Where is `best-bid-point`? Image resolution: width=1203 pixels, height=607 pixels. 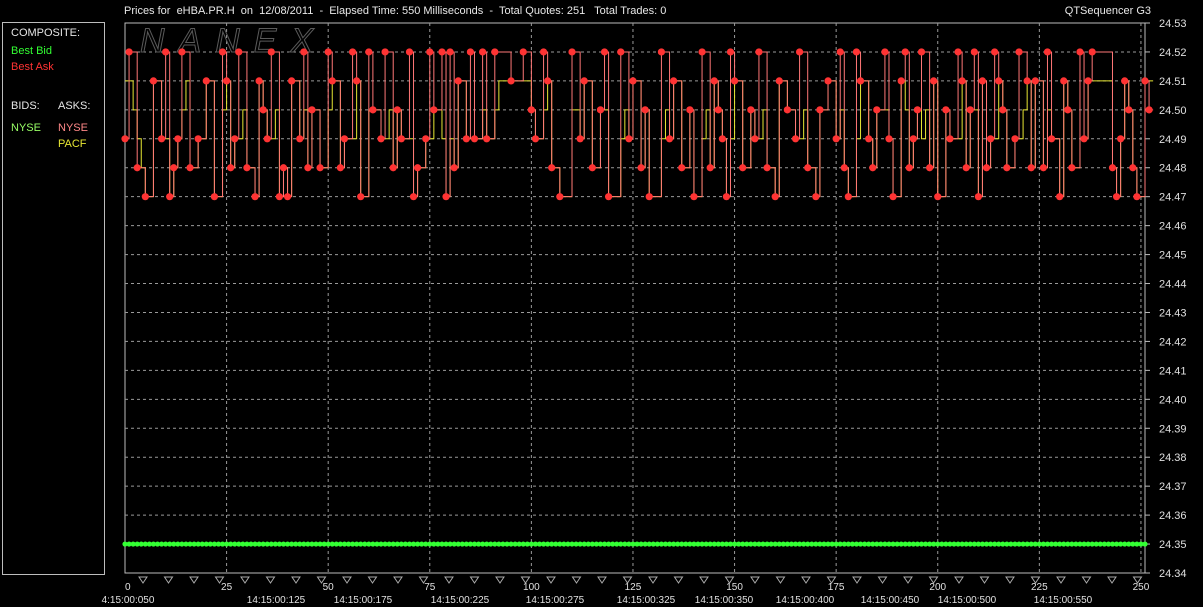 best-bid-point is located at coordinates (1145, 544).